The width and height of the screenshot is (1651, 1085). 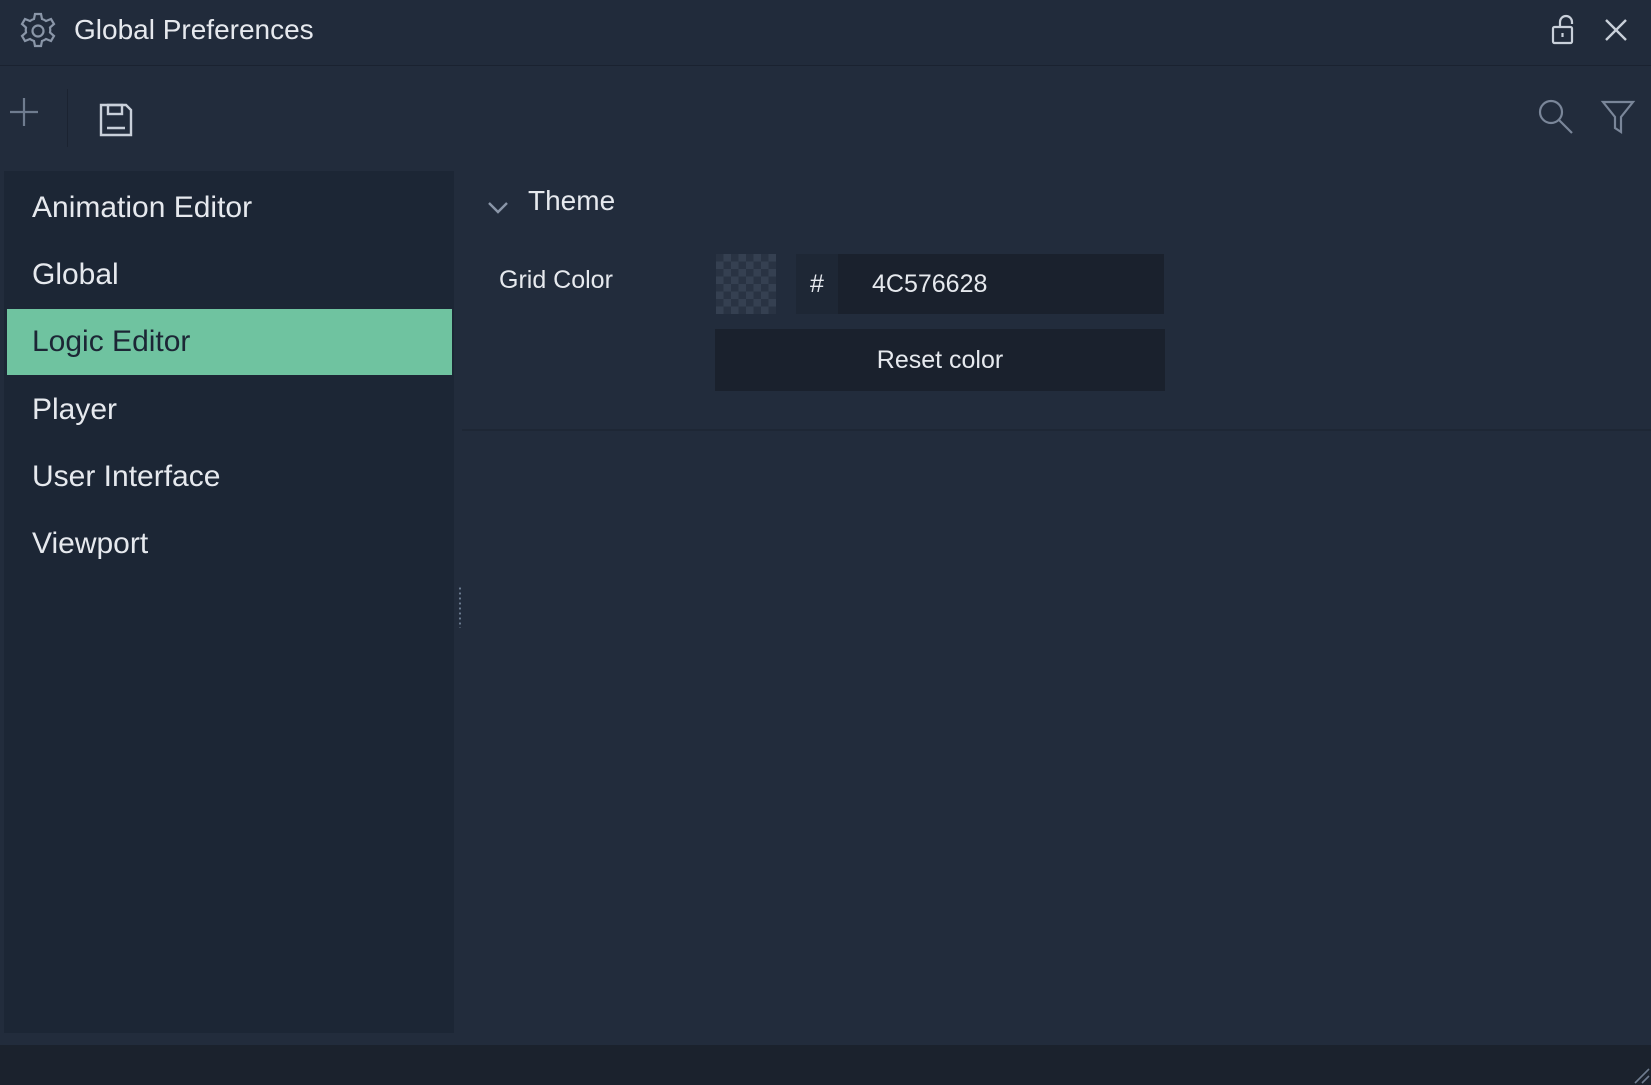 I want to click on section-divider, so click(x=1056, y=430).